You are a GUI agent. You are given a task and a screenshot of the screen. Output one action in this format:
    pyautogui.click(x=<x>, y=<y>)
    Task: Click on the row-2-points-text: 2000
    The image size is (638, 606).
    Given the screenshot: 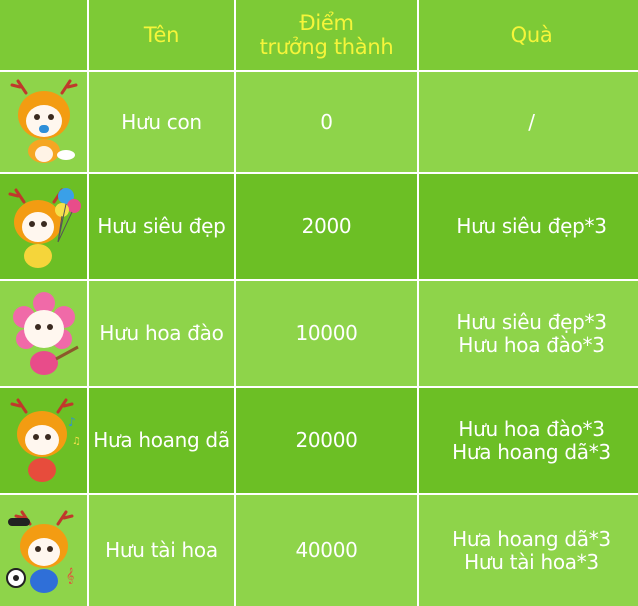 What is the action you would take?
    pyautogui.click(x=326, y=226)
    